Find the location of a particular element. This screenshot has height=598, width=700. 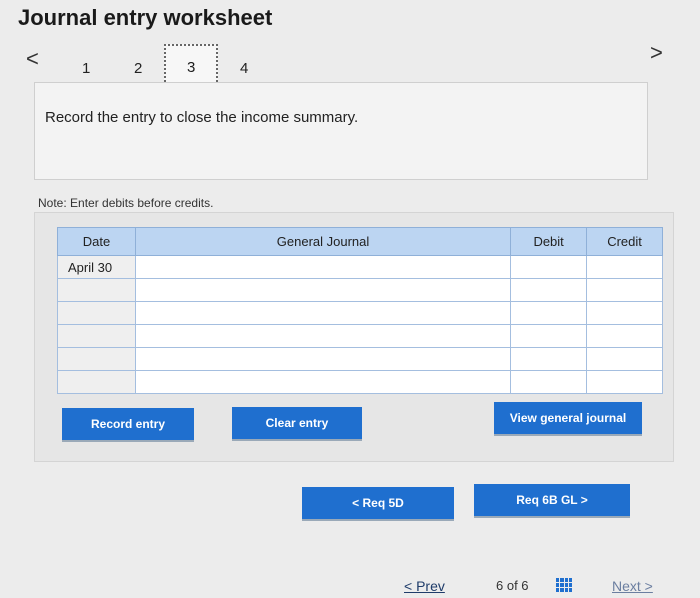

header-date: Date is located at coordinates (96, 241).